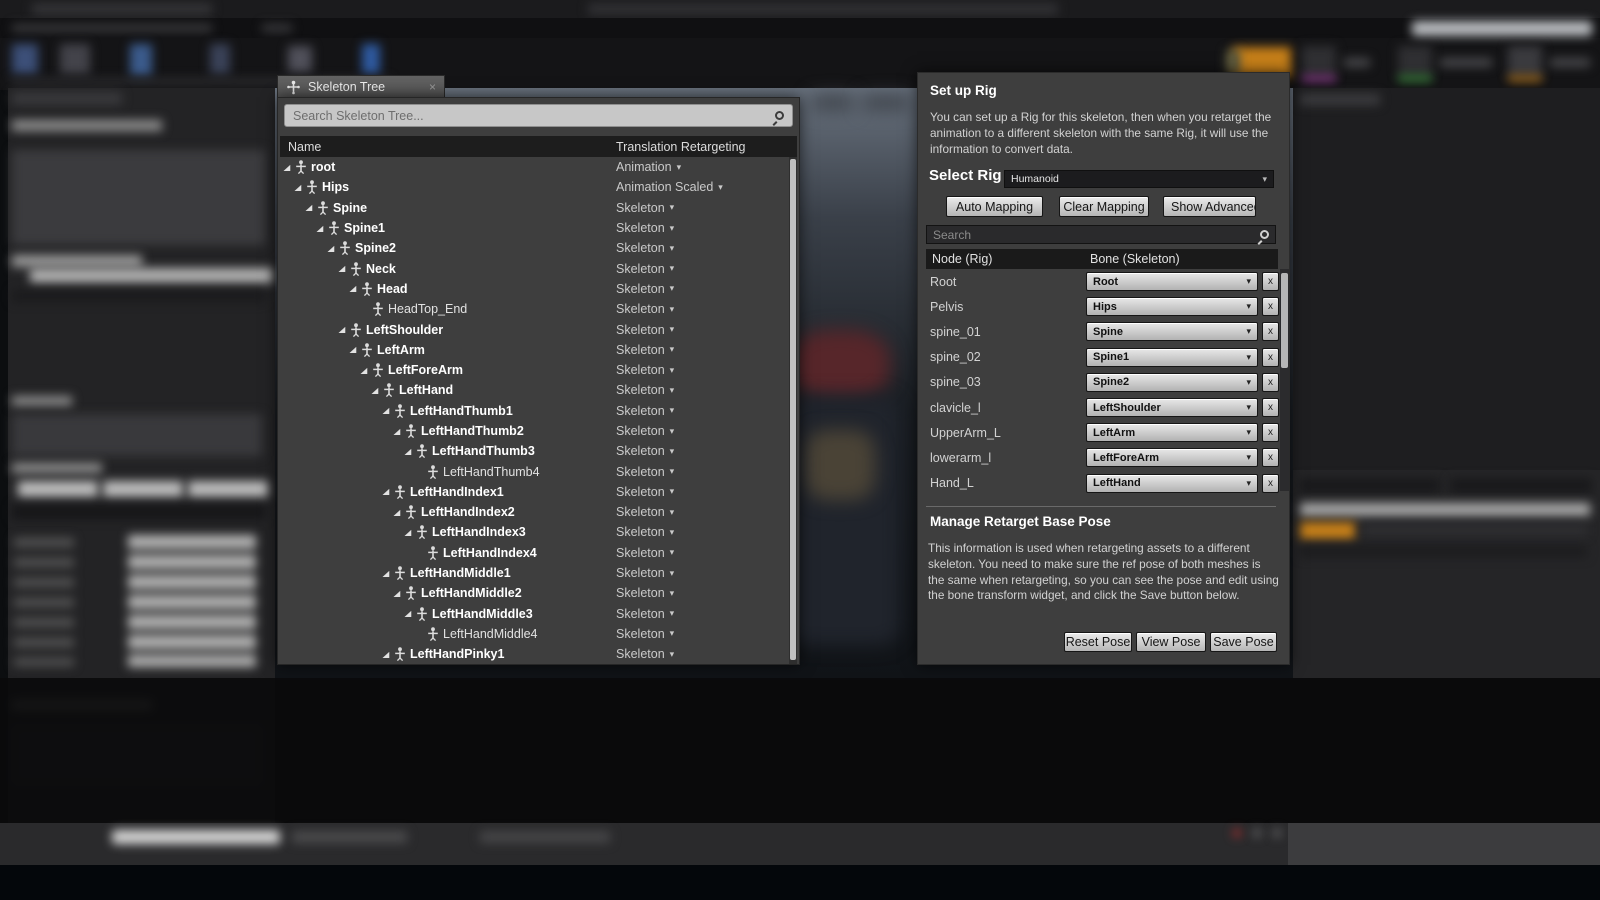  What do you see at coordinates (534, 208) in the screenshot?
I see `skeleton-tree-row: ◢ Spine Skeleton ▾` at bounding box center [534, 208].